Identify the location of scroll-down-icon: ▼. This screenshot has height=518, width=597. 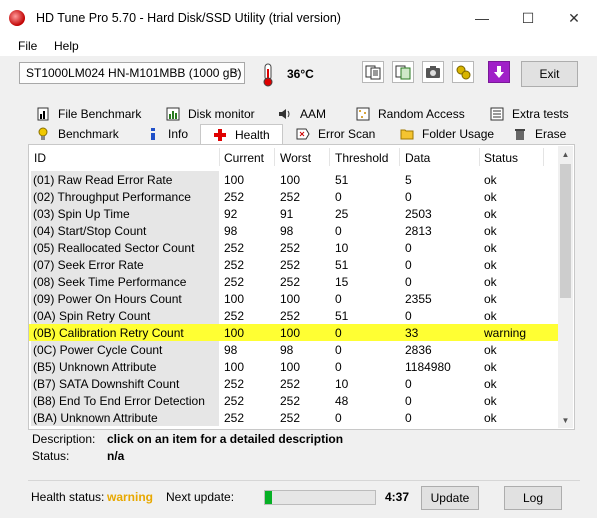
(565, 420).